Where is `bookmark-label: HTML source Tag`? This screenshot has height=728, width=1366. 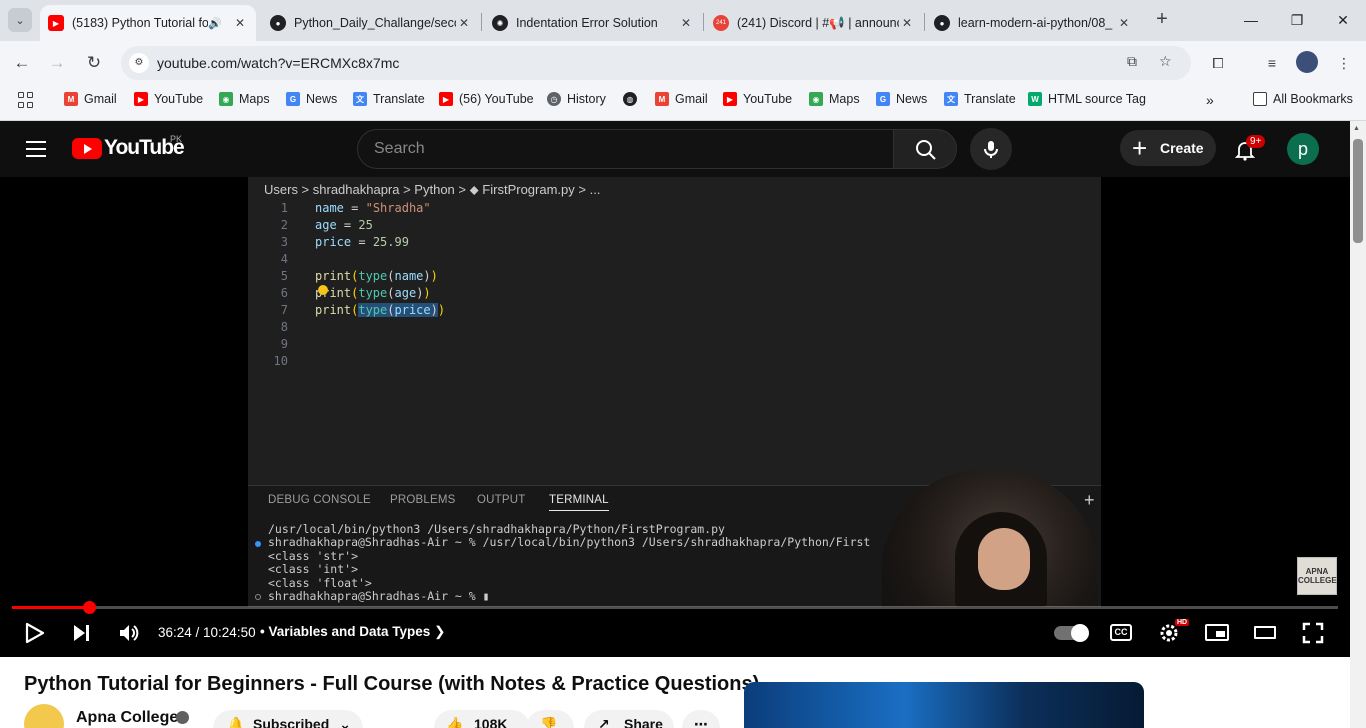 bookmark-label: HTML source Tag is located at coordinates (1097, 99).